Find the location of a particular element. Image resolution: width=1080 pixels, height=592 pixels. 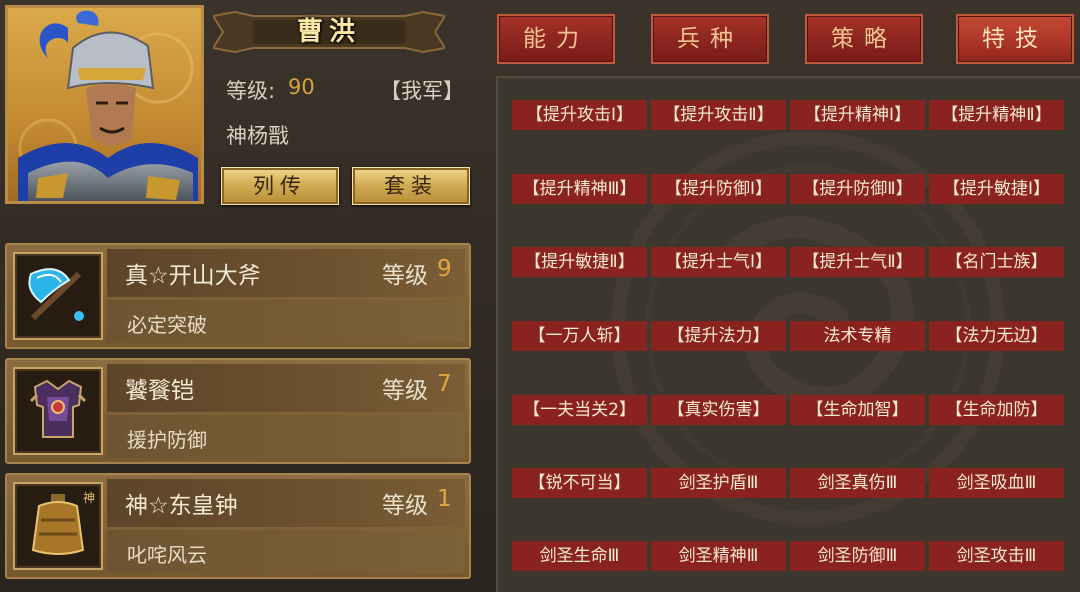

skill-tag: 【提升精神Ⅱ】 is located at coordinates (996, 115).